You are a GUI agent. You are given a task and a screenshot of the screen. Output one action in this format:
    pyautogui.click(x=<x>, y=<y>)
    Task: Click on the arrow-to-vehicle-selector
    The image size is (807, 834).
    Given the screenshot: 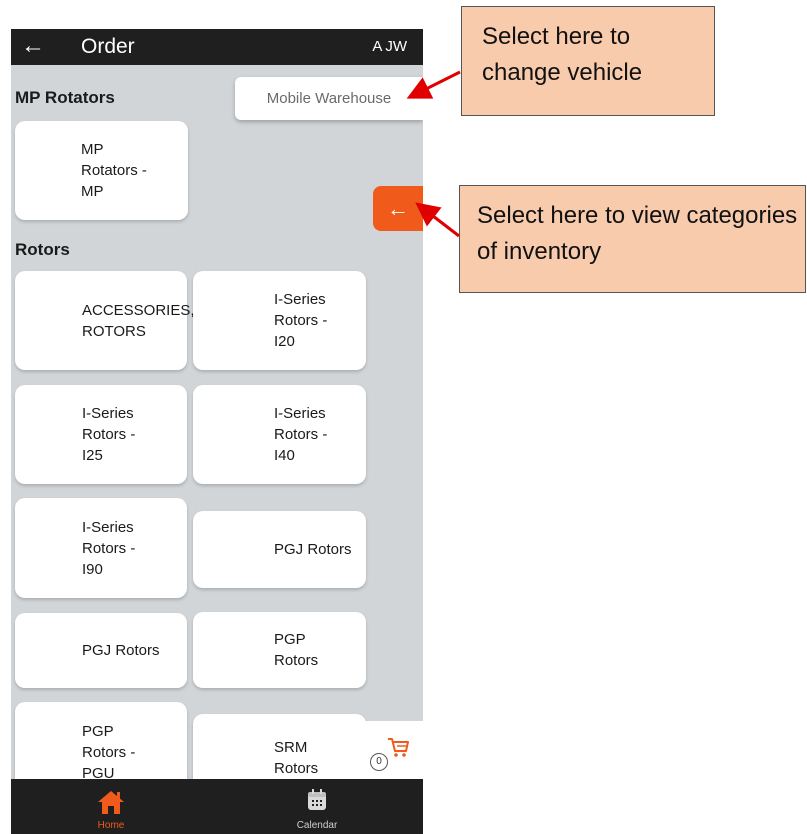 What is the action you would take?
    pyautogui.click(x=433, y=84)
    